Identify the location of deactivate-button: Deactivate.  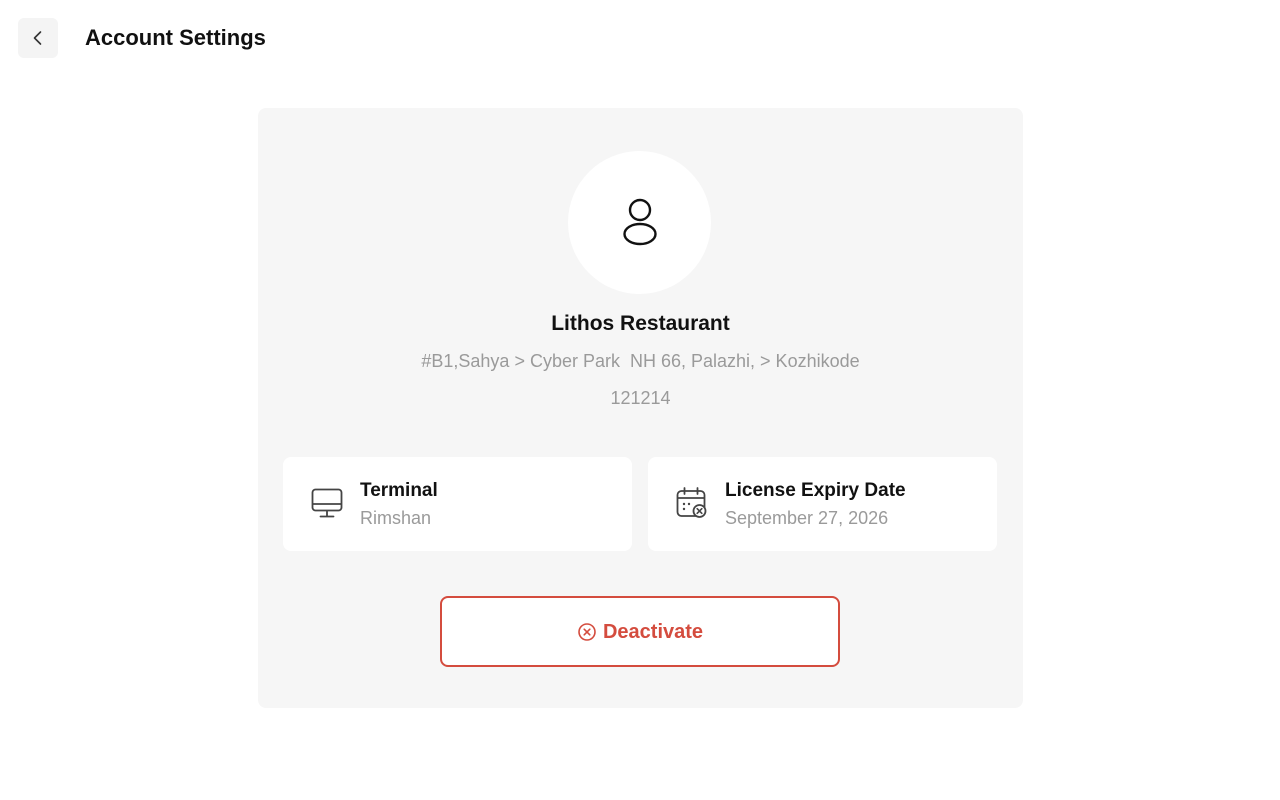
(640, 631).